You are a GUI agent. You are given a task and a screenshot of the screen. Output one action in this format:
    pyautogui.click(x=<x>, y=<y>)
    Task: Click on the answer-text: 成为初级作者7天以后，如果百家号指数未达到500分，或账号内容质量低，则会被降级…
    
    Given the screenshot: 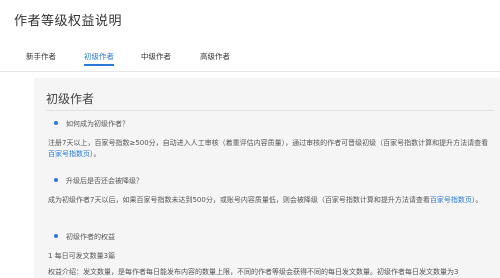 What is the action you would take?
    pyautogui.click(x=239, y=200)
    